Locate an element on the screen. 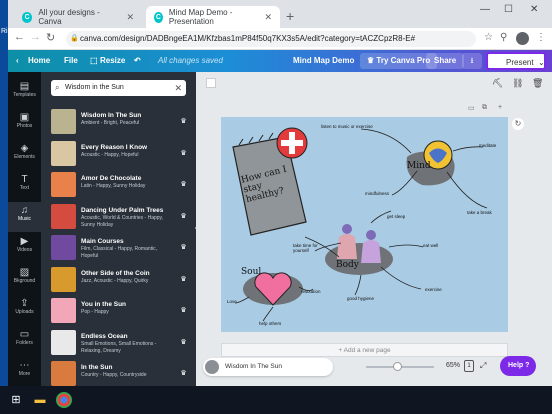 Image resolution: width=552 pixels, height=414 pixels. canva-favicon-icon: C is located at coordinates (158, 17).